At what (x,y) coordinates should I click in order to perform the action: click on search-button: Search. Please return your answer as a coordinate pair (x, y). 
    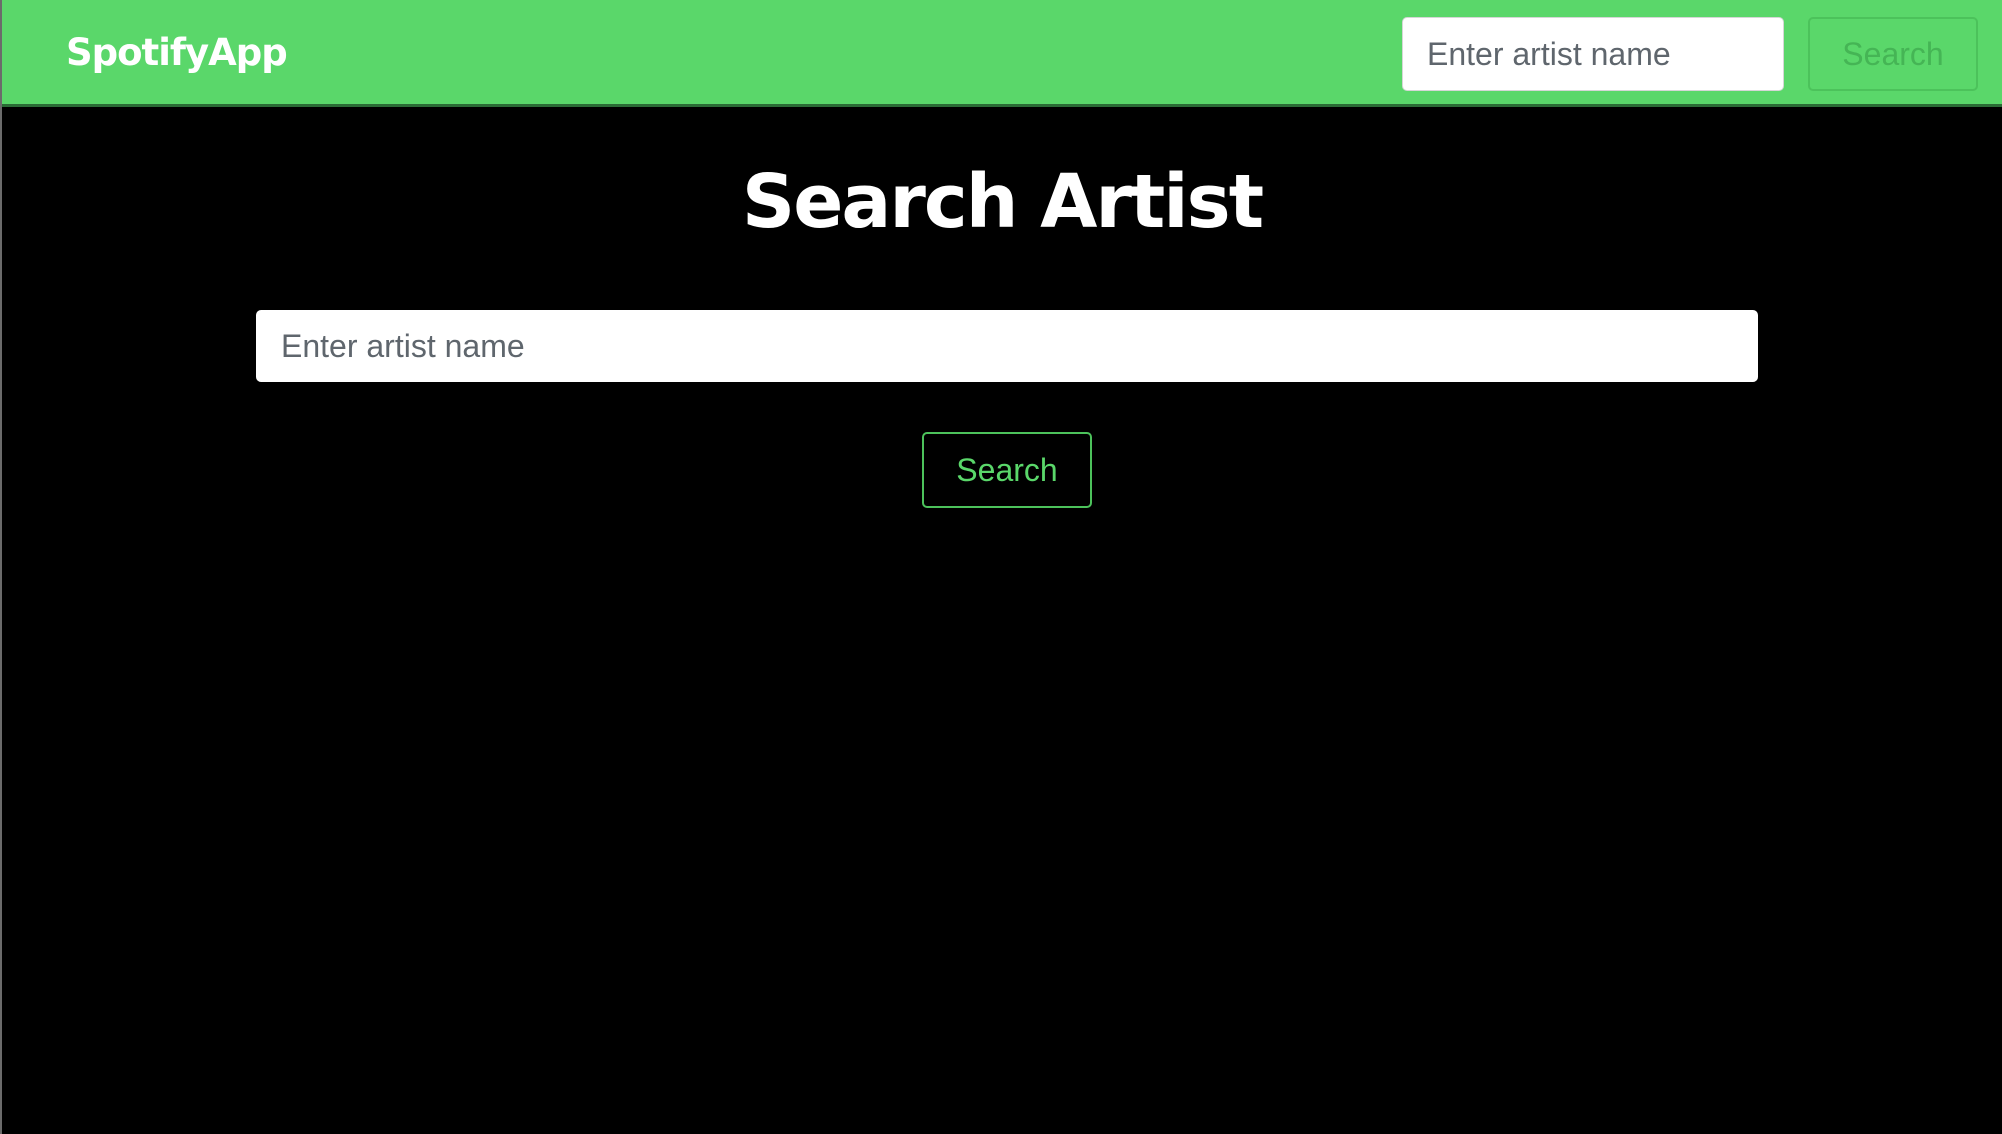
    Looking at the image, I should click on (1007, 470).